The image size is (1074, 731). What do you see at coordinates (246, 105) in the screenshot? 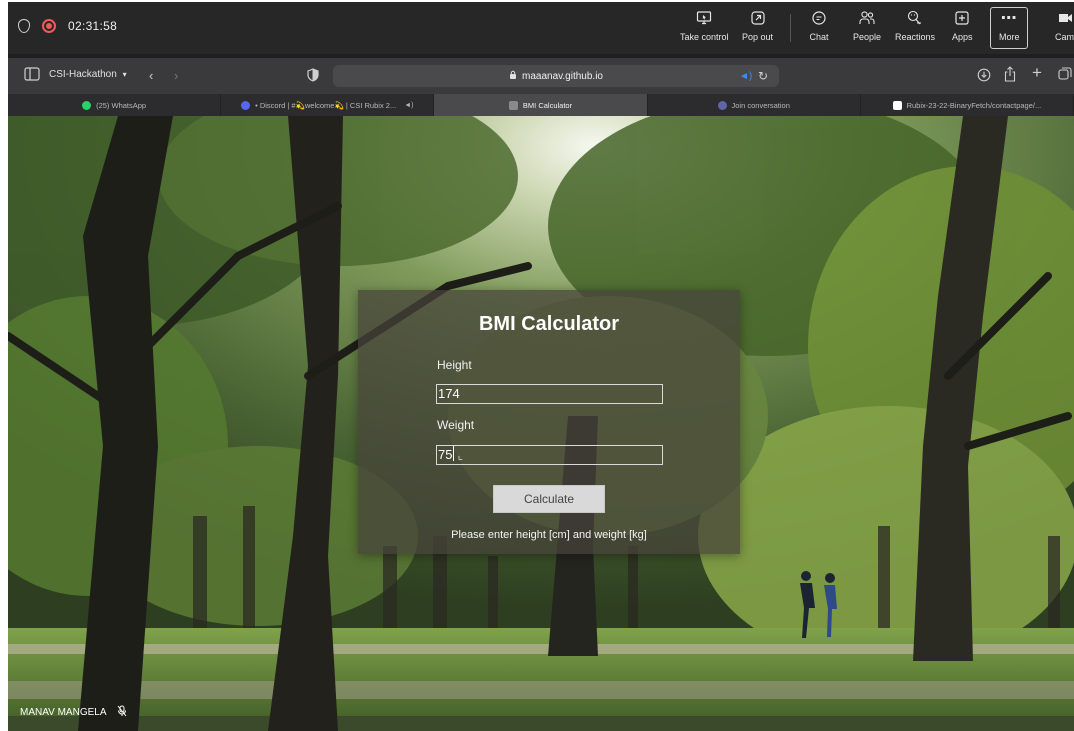
I see `discord-icon` at bounding box center [246, 105].